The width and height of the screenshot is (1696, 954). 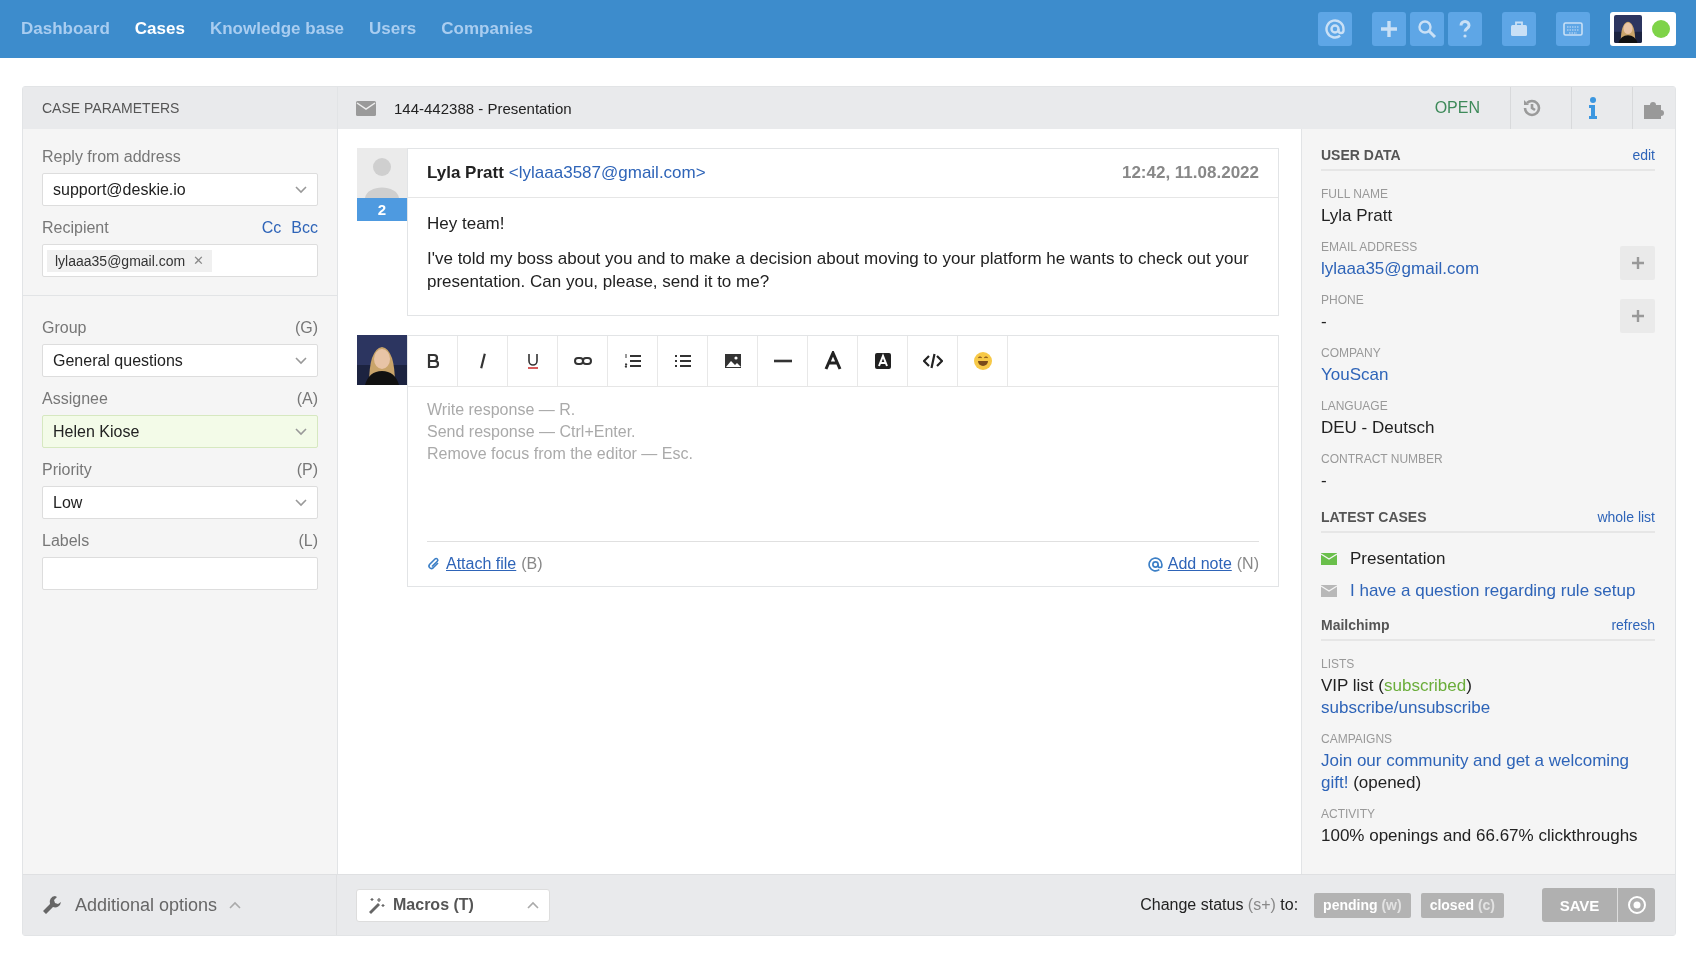 What do you see at coordinates (1593, 108) in the screenshot?
I see `info-icon` at bounding box center [1593, 108].